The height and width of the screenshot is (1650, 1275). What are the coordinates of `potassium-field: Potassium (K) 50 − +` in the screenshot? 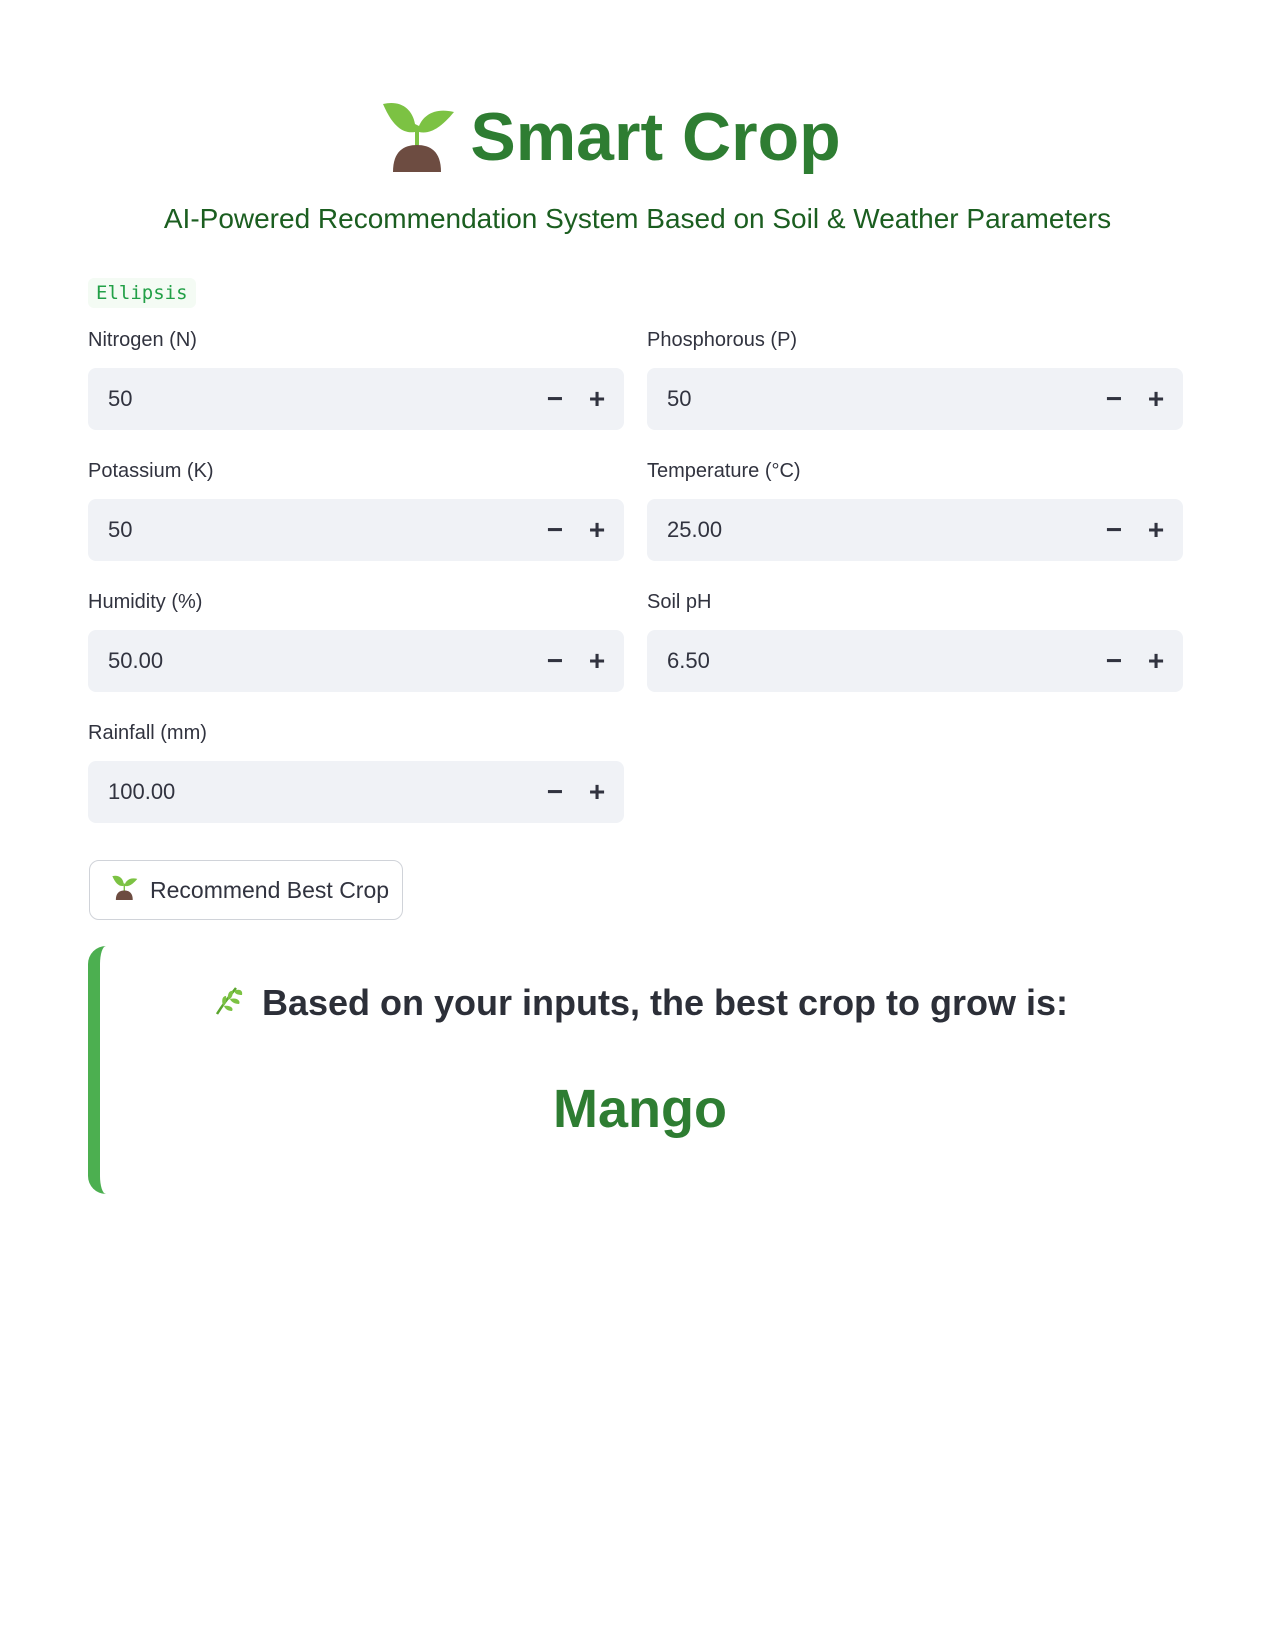 It's located at (356, 510).